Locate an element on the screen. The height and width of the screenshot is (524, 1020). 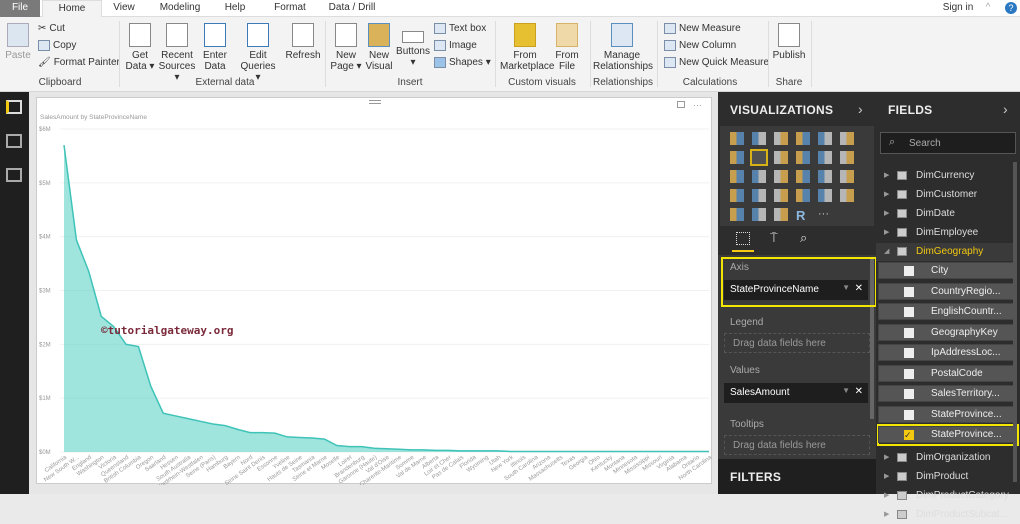
multi-row-card-icon is located at coordinates (825, 195).